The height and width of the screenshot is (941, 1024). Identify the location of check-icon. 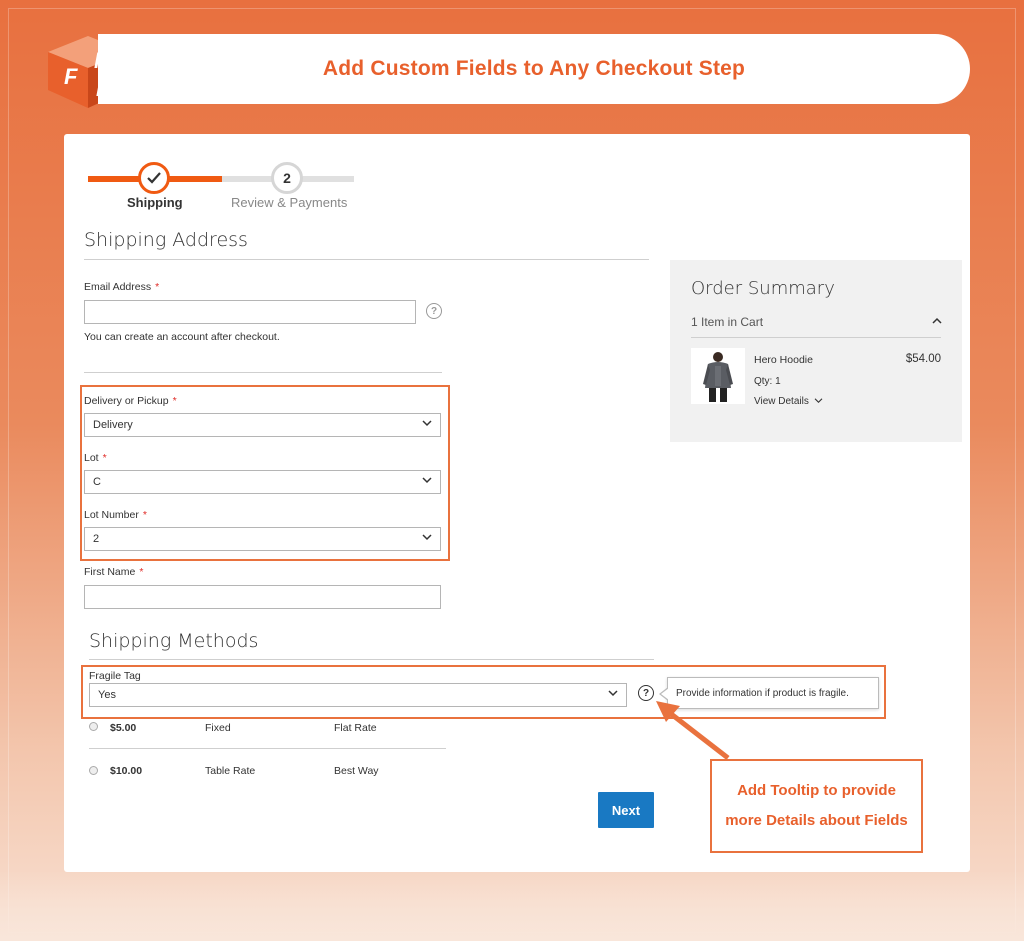
(154, 178).